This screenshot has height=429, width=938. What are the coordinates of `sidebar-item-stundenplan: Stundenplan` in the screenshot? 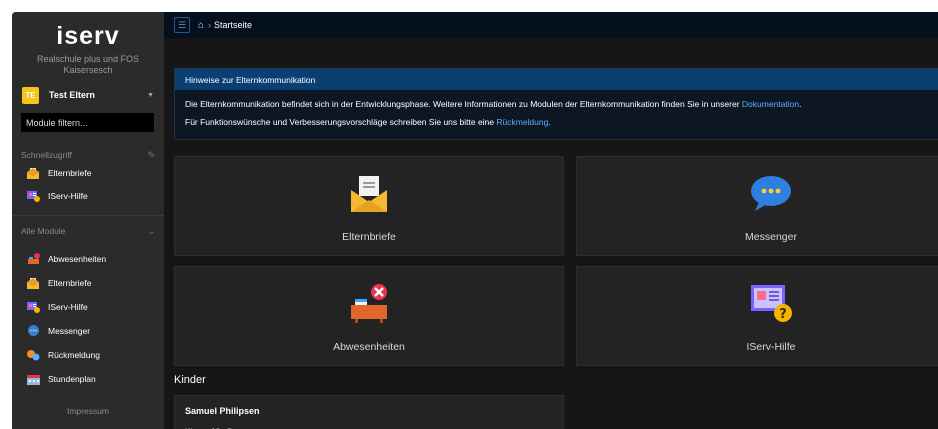 It's located at (91, 379).